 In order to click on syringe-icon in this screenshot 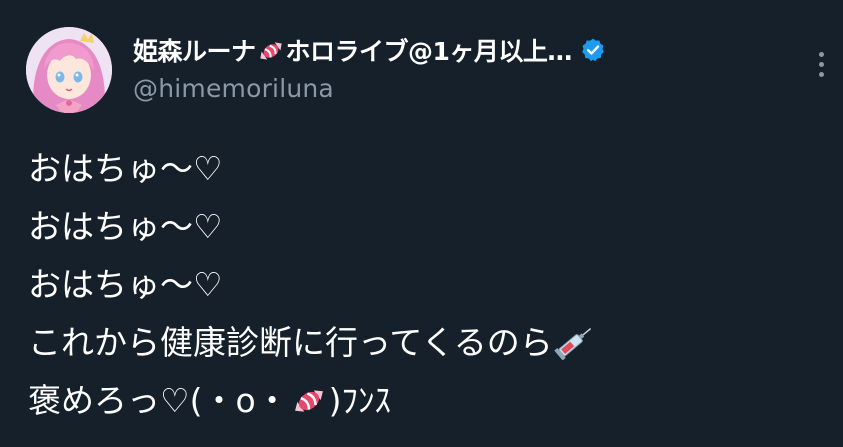, I will do `click(572, 343)`.